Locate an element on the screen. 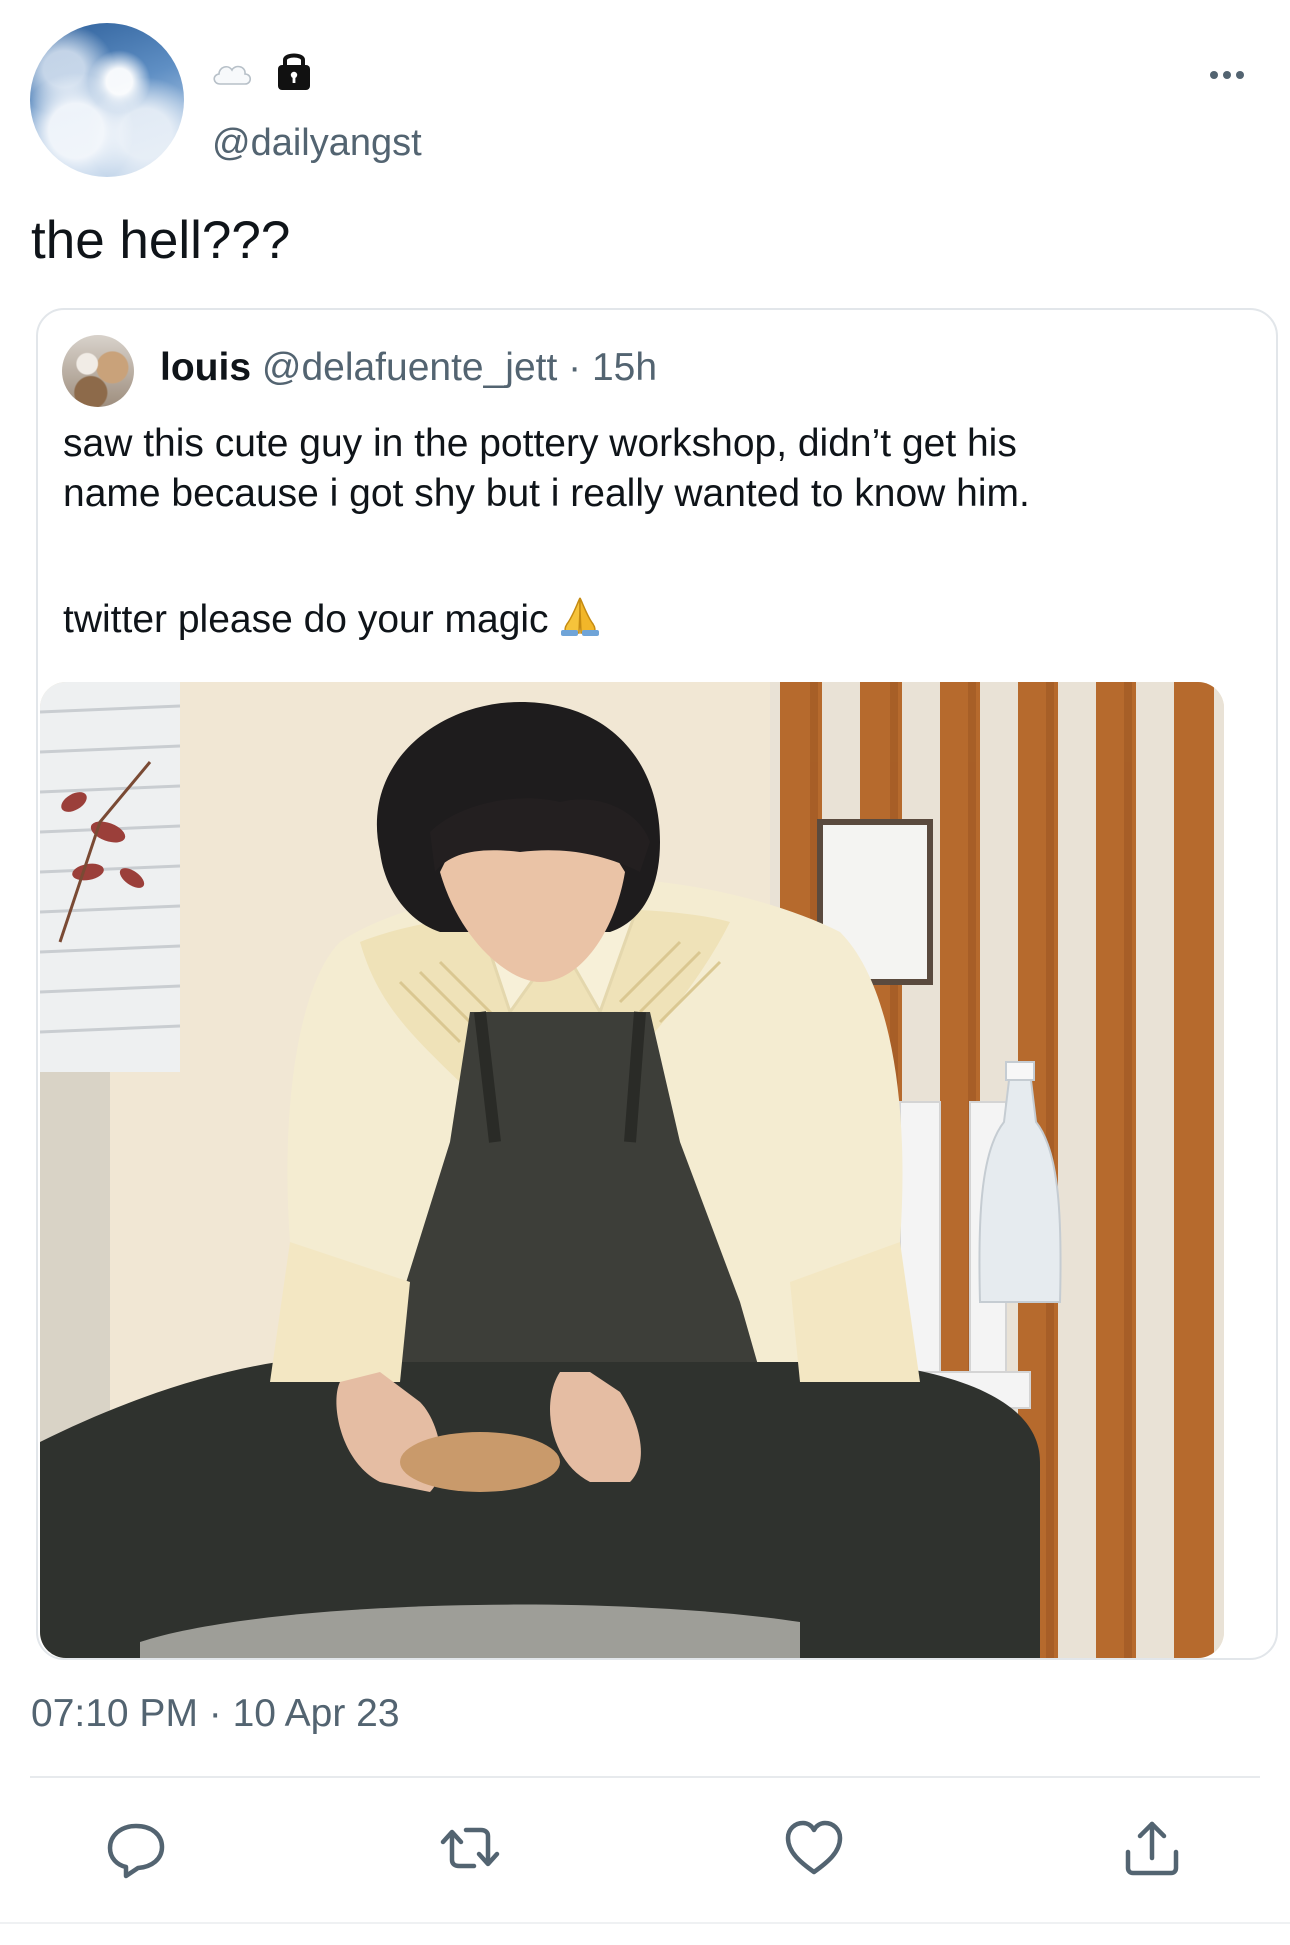 This screenshot has width=1290, height=1945. like-button is located at coordinates (814, 1848).